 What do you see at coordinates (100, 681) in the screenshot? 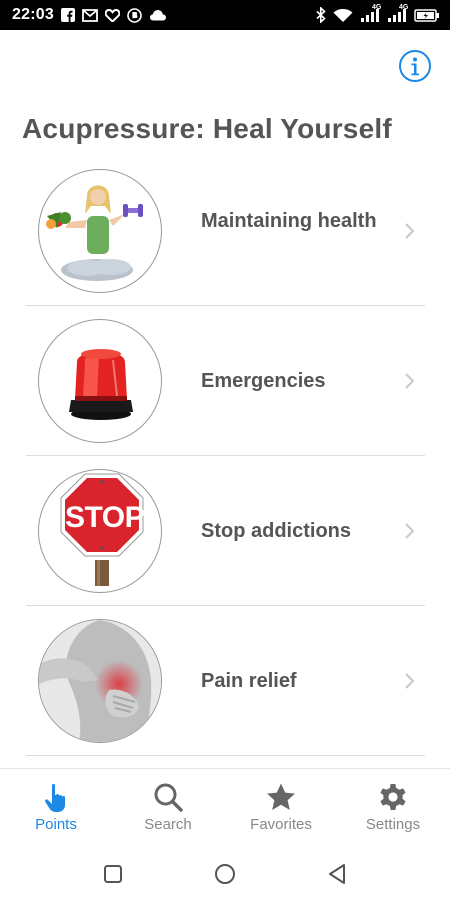
I see `category-image-pain-relief` at bounding box center [100, 681].